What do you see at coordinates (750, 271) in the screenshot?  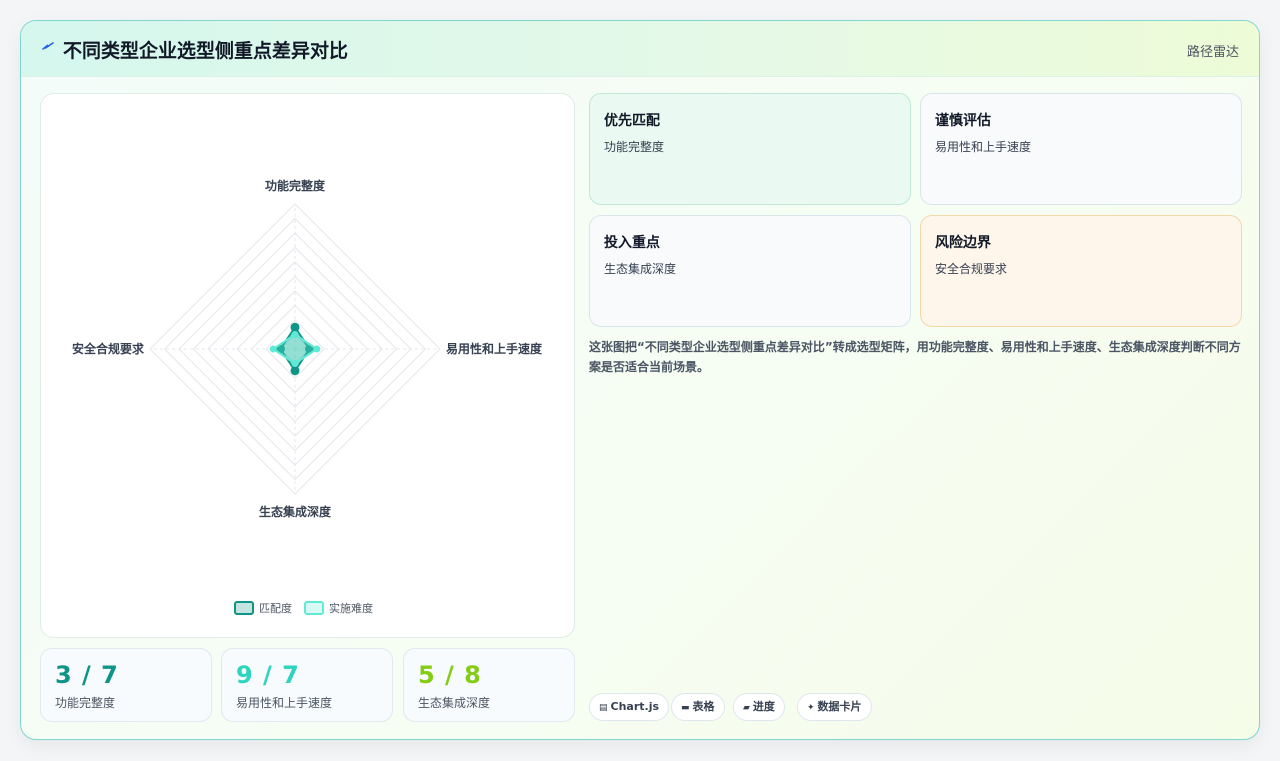 I see `investment-focus-card: 投入重点 生态集成深度` at bounding box center [750, 271].